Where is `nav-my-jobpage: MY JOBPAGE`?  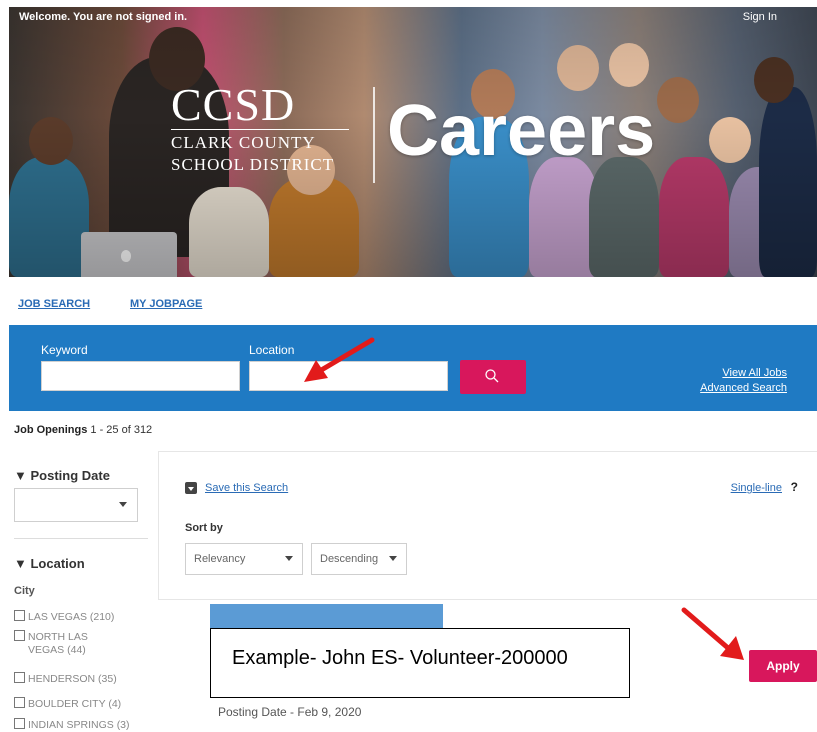 nav-my-jobpage: MY JOBPAGE is located at coordinates (166, 304).